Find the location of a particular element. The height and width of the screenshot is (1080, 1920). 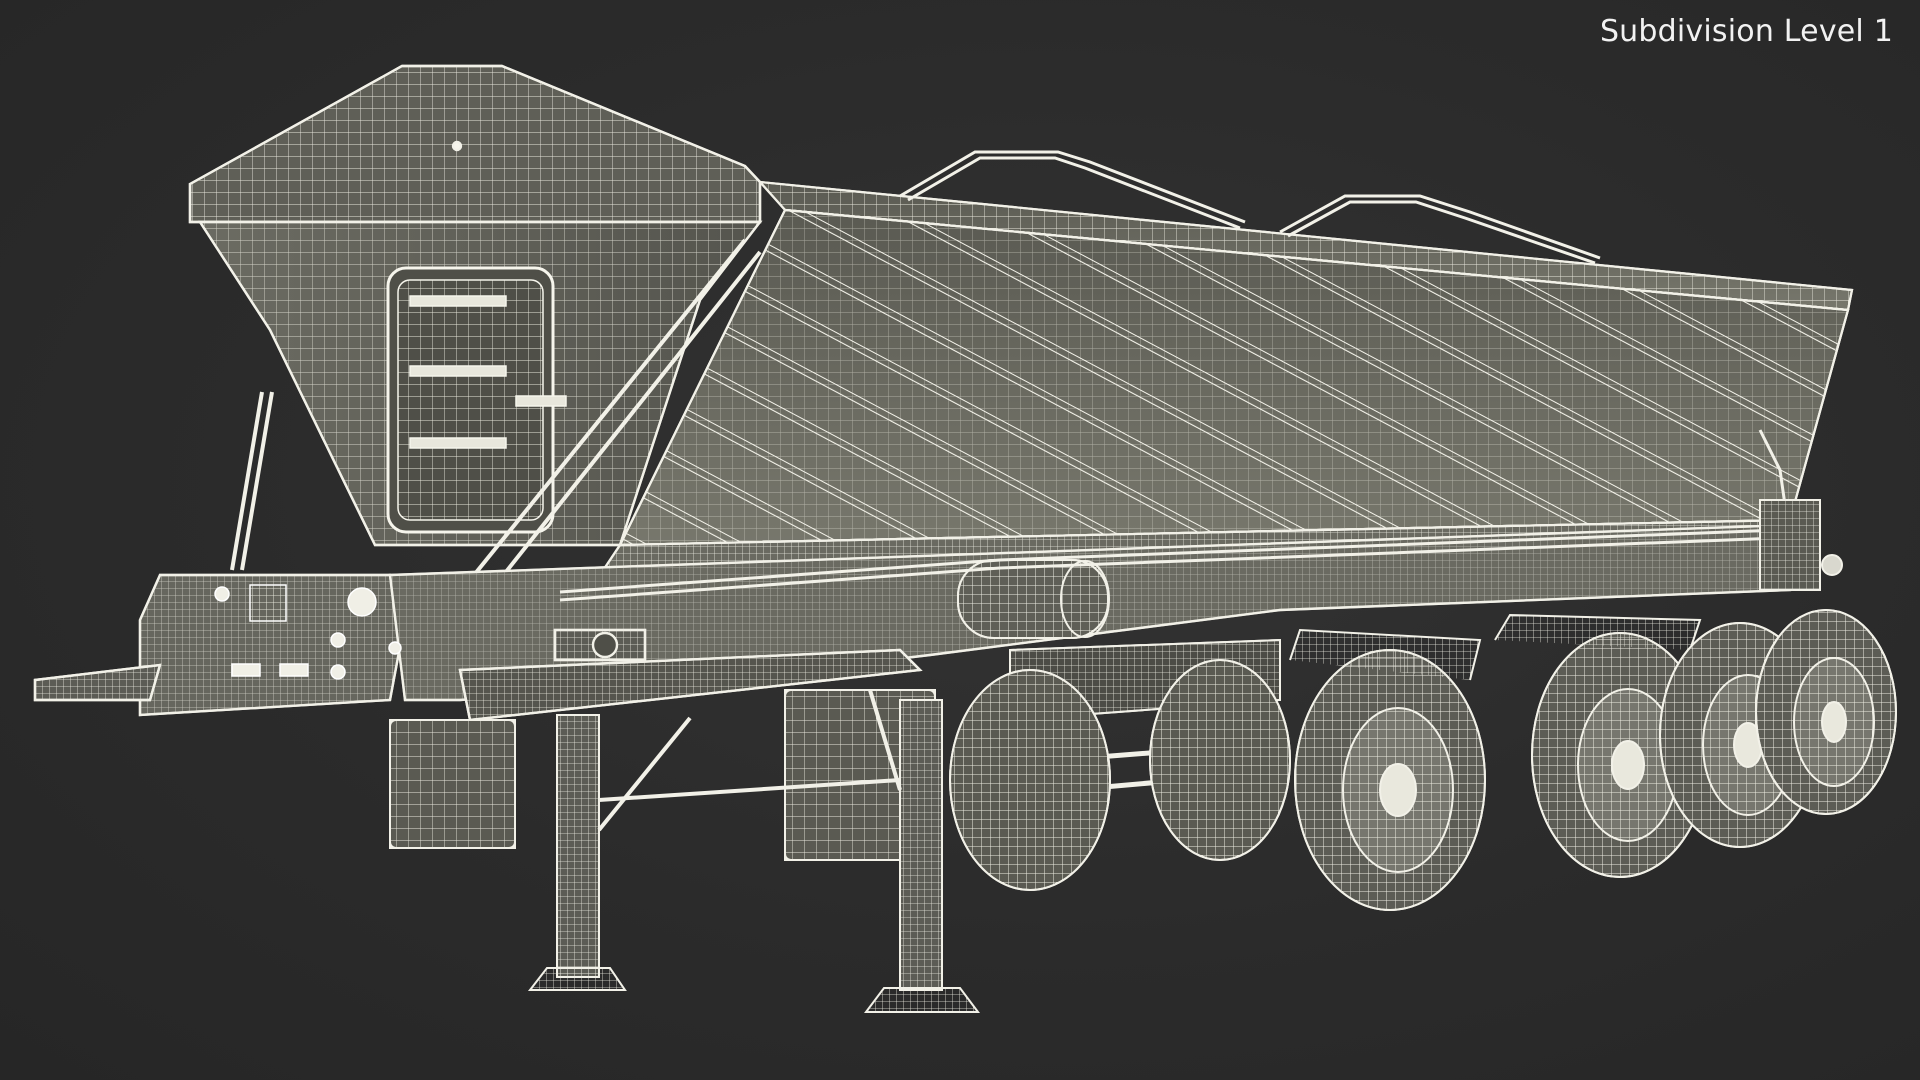

rear-box is located at coordinates (1801, 545).